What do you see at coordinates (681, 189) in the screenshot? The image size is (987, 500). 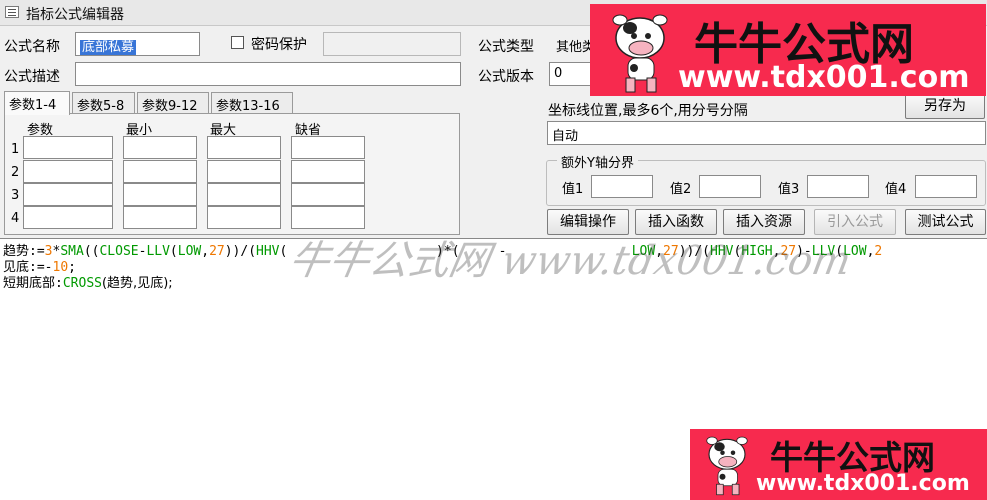 I see `y-value-2-label: 值2` at bounding box center [681, 189].